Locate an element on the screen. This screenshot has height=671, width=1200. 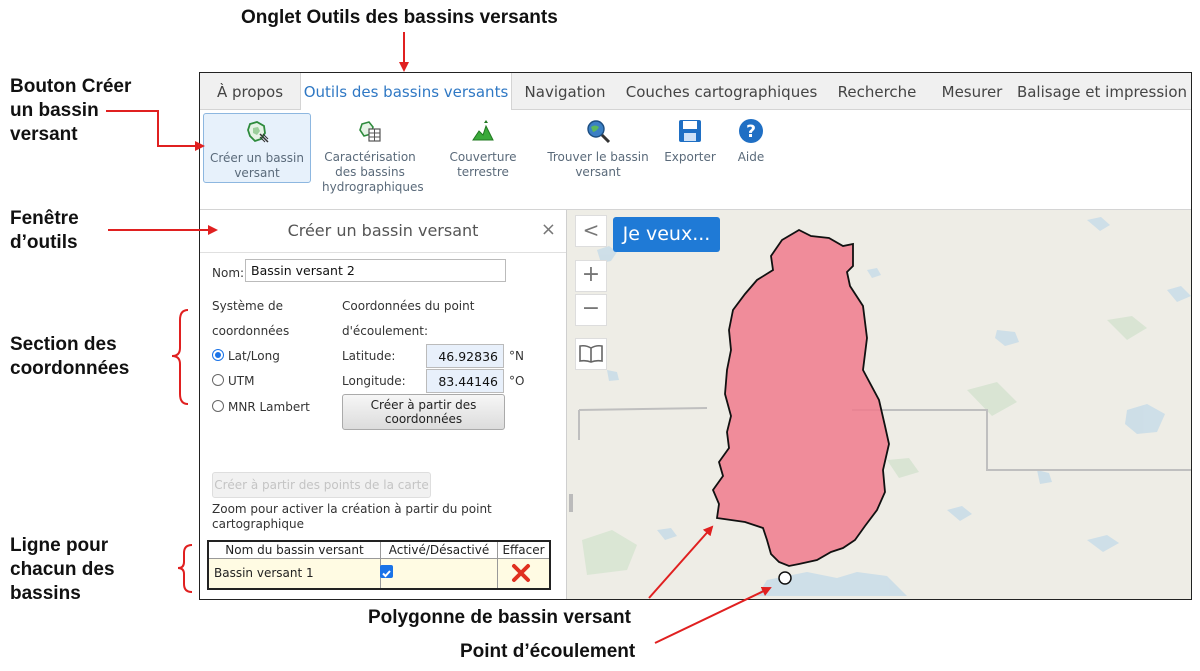
collapse-panel-button: < is located at coordinates (591, 231).